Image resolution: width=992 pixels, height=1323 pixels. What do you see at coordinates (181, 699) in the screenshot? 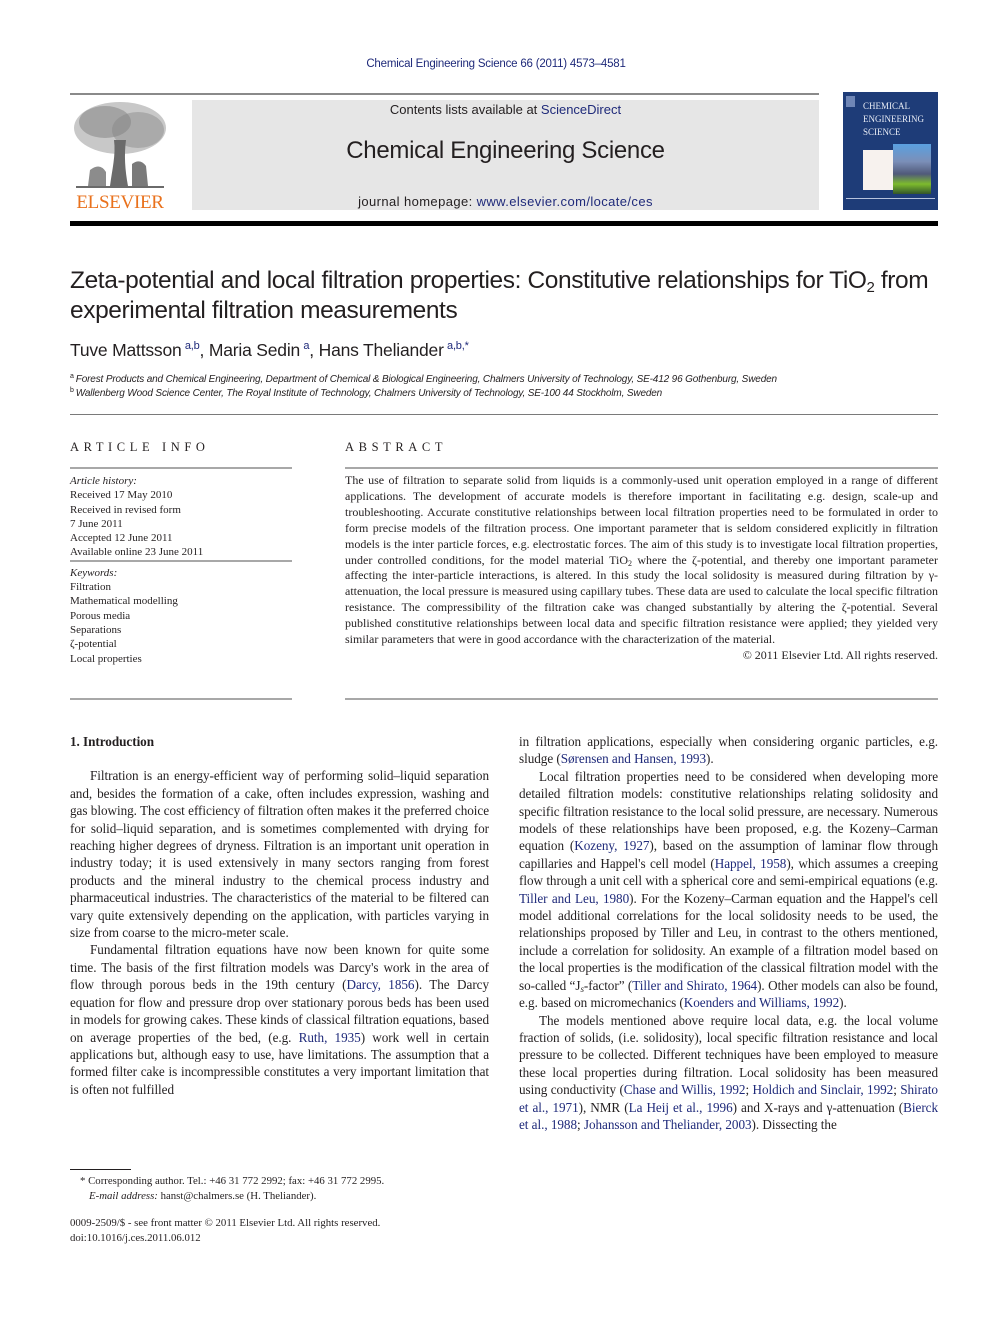
I see `article-info-bottom-rule` at bounding box center [181, 699].